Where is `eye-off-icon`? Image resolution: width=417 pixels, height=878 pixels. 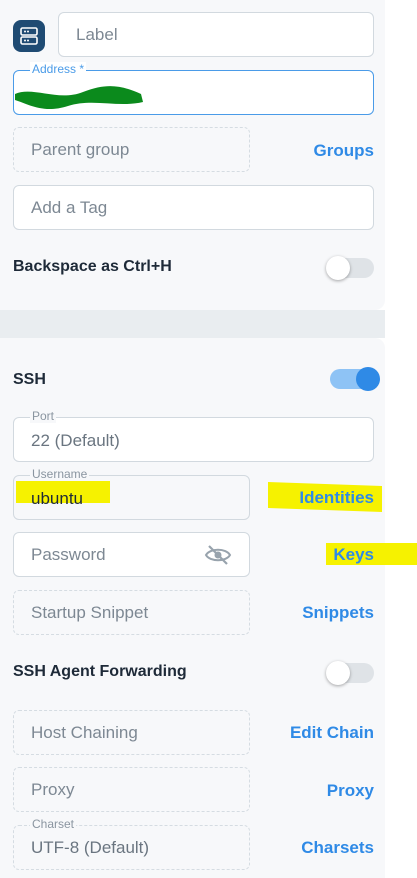 eye-off-icon is located at coordinates (218, 557).